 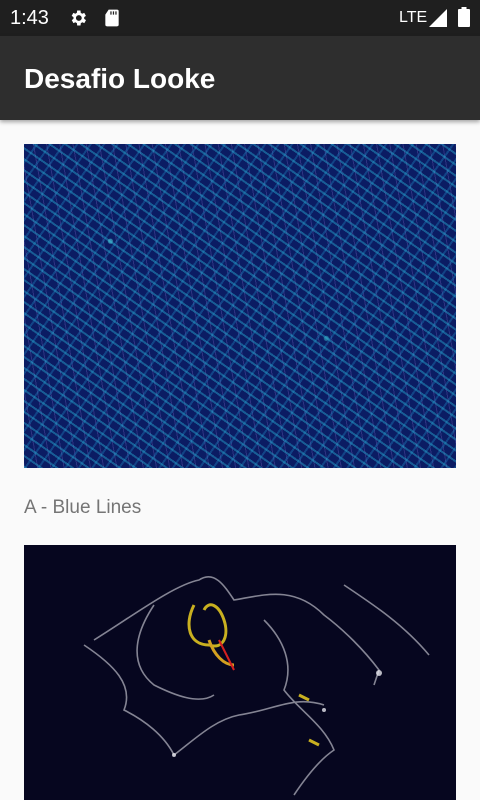 I want to click on gear-icon, so click(x=78, y=18).